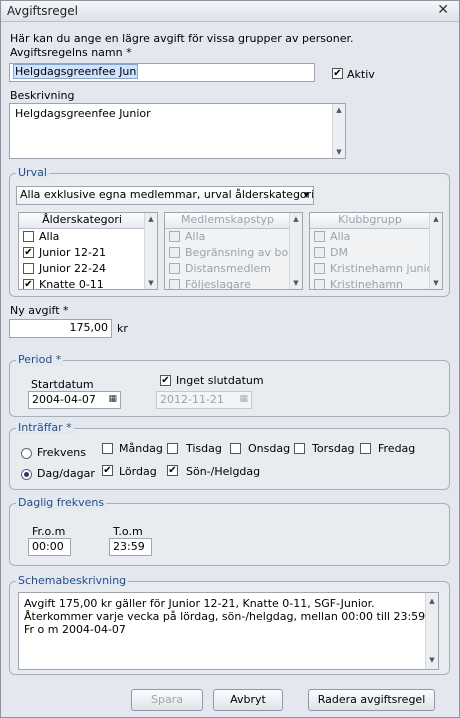 The height and width of the screenshot is (718, 460). Describe the element at coordinates (150, 251) in the screenshot. I see `age-list-scrollbar: ▲ ▼` at that location.